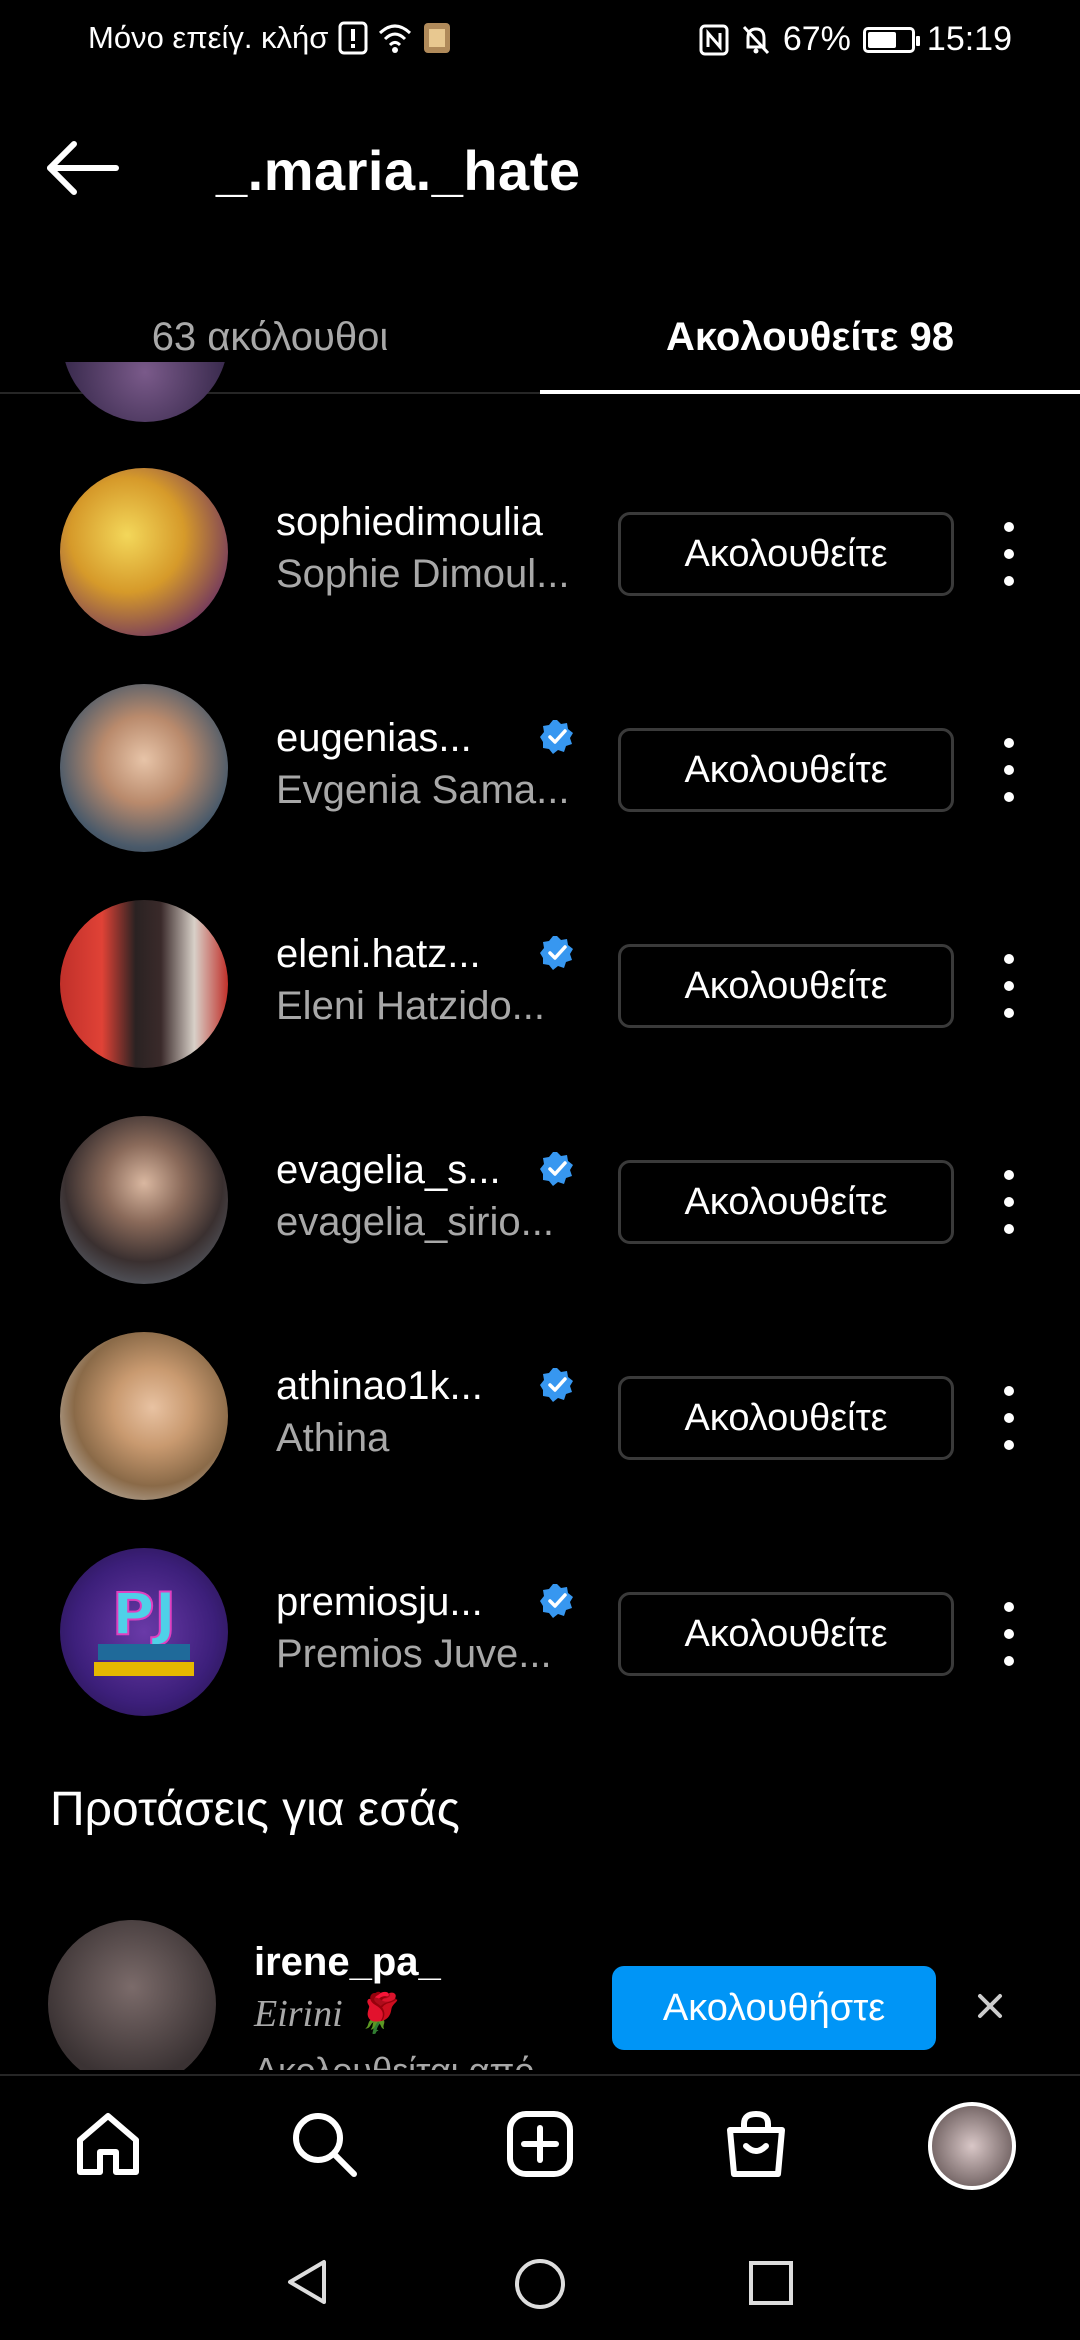 The width and height of the screenshot is (1080, 2340). I want to click on status-left: Μόνο επείγ. κλήσ, so click(270, 38).